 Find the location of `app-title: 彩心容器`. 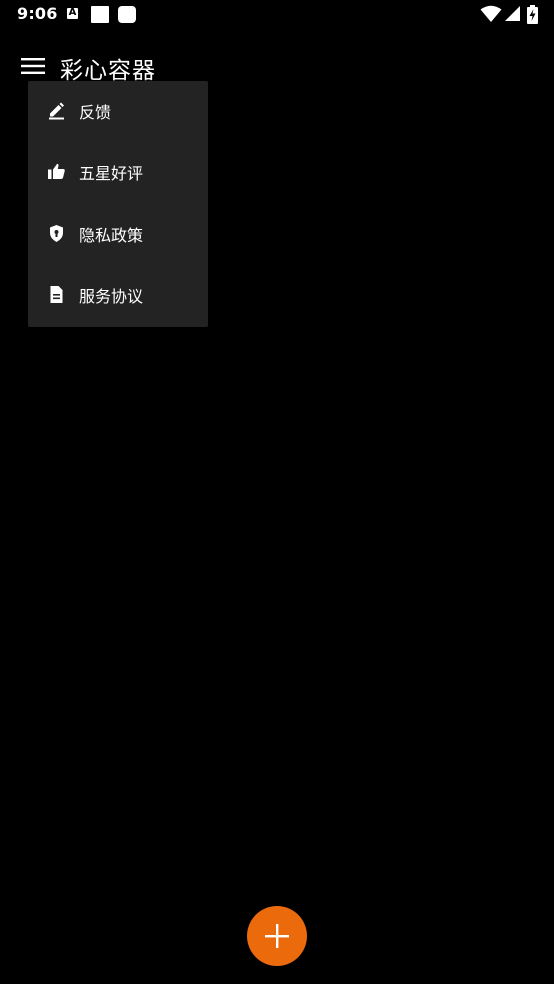

app-title: 彩心容器 is located at coordinates (108, 71).